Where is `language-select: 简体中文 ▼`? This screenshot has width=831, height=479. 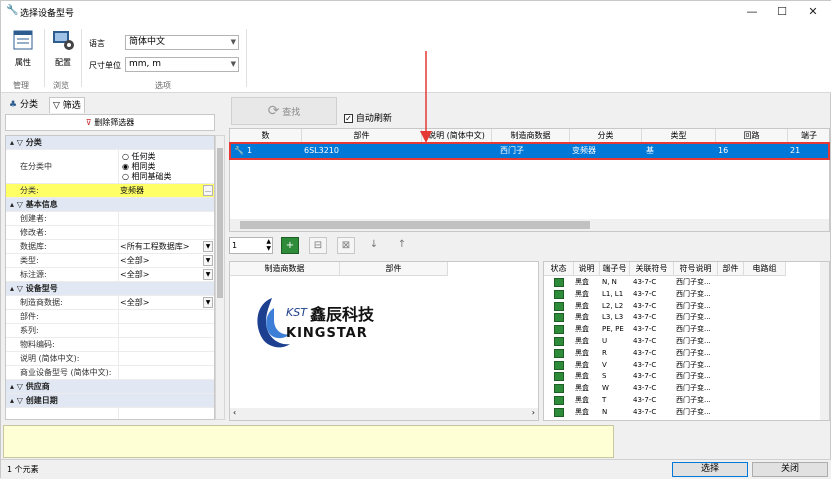
language-select: 简体中文 ▼ is located at coordinates (182, 42).